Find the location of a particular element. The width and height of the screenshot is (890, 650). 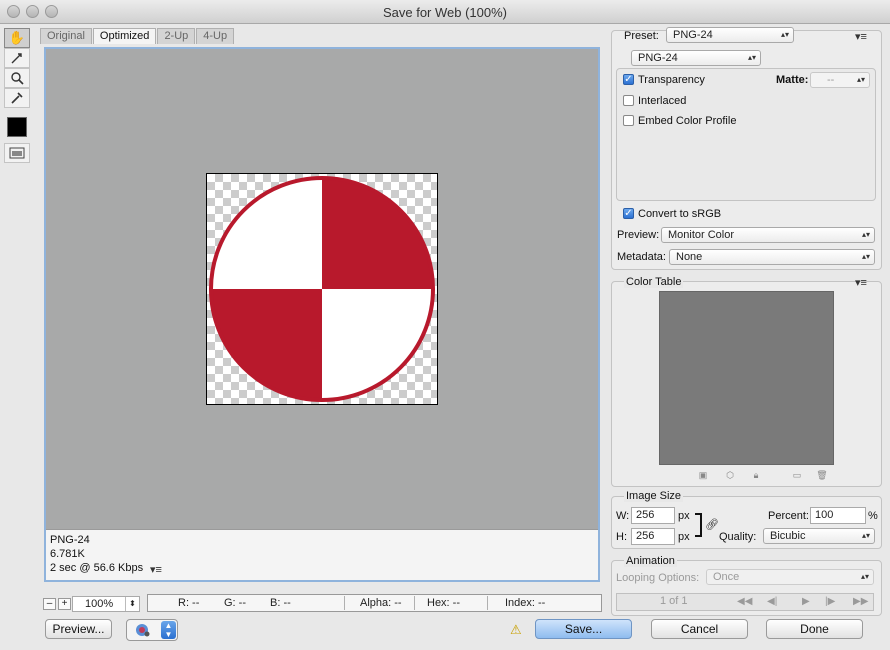

browser-dropdown-icon: ▲ ▼ is located at coordinates (168, 630).